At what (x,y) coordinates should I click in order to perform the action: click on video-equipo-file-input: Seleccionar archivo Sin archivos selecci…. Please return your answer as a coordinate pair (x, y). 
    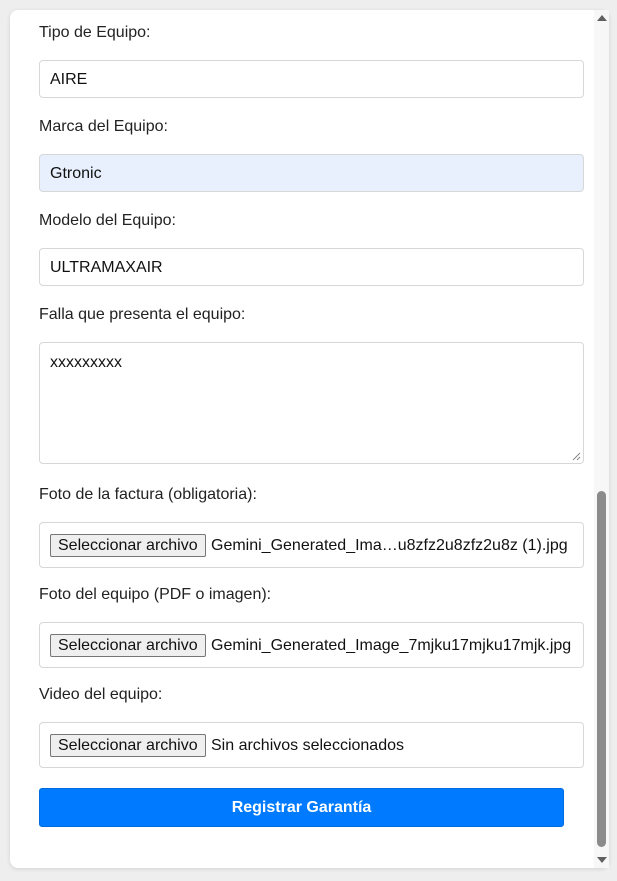
    Looking at the image, I should click on (311, 745).